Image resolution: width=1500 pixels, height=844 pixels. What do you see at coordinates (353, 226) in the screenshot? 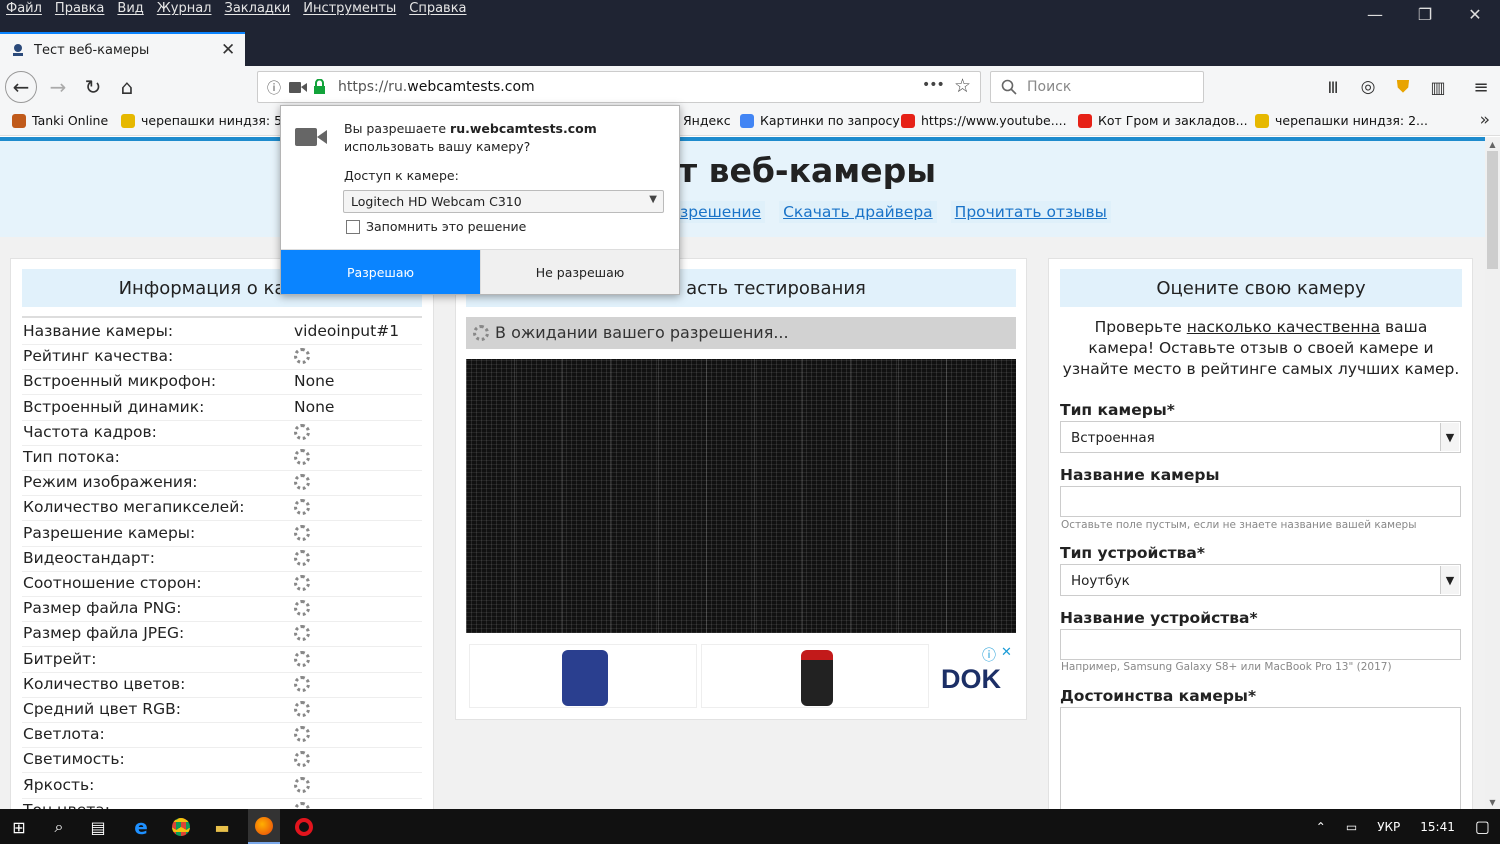
I see `remember-checkbox` at bounding box center [353, 226].